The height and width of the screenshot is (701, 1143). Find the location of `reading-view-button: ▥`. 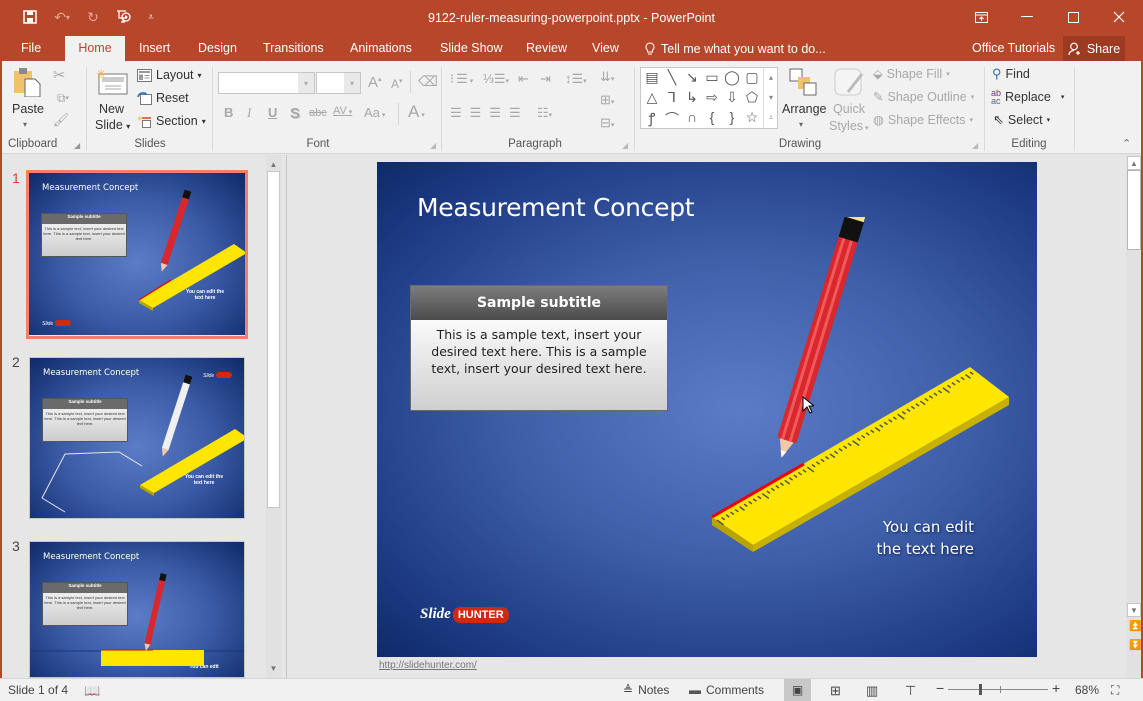

reading-view-button: ▥ is located at coordinates (872, 691).